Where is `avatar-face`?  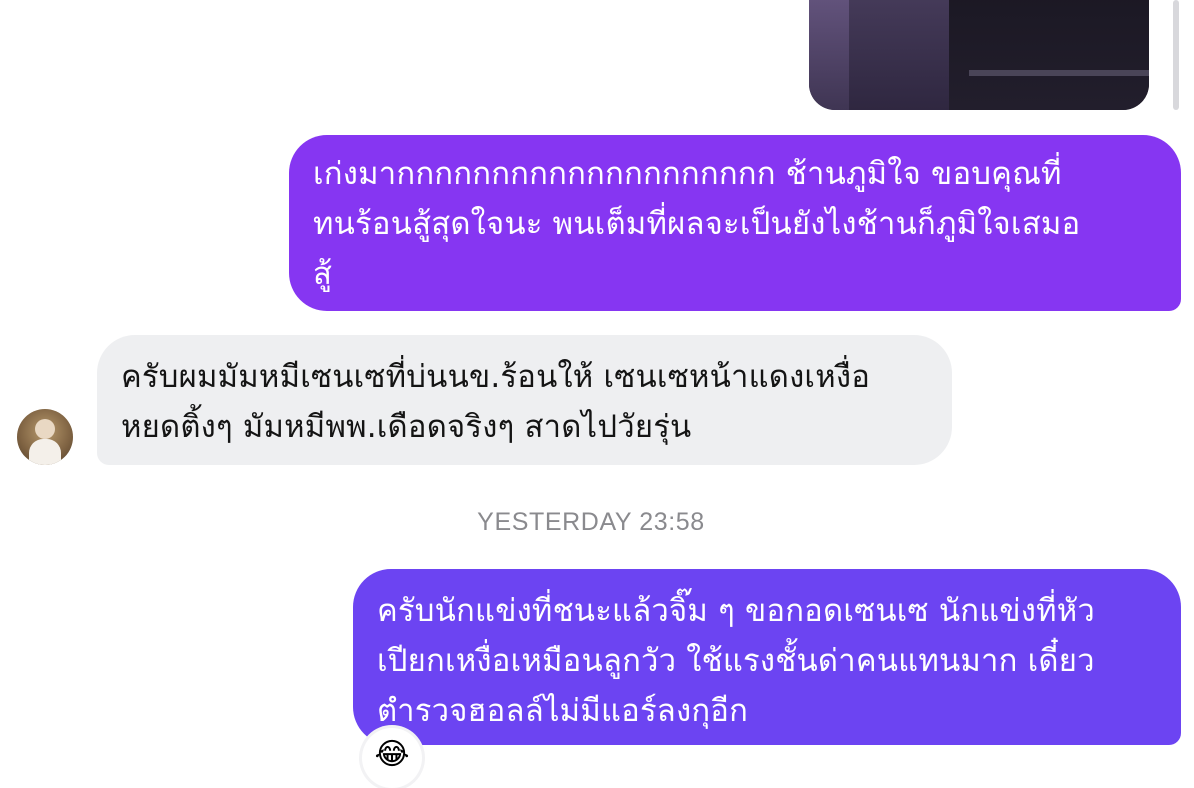 avatar-face is located at coordinates (45, 429).